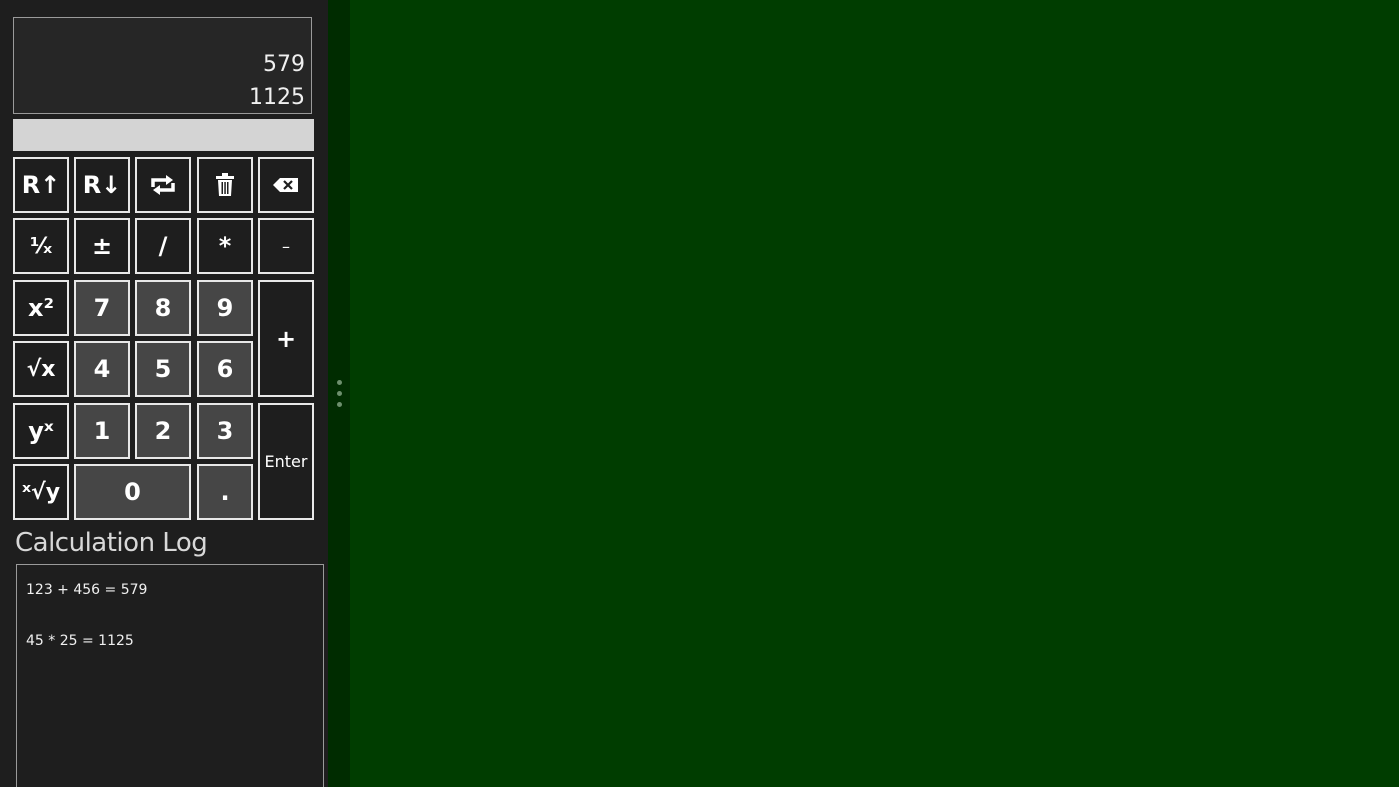 The image size is (1399, 787). I want to click on digit-0-label: 0, so click(132, 492).